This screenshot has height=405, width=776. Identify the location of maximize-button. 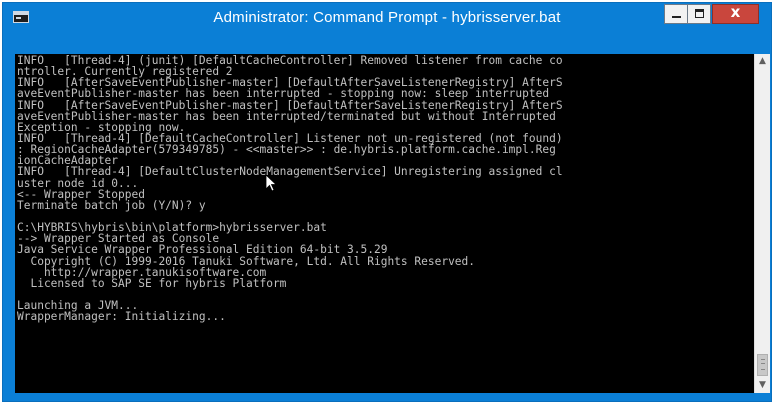
(699, 14).